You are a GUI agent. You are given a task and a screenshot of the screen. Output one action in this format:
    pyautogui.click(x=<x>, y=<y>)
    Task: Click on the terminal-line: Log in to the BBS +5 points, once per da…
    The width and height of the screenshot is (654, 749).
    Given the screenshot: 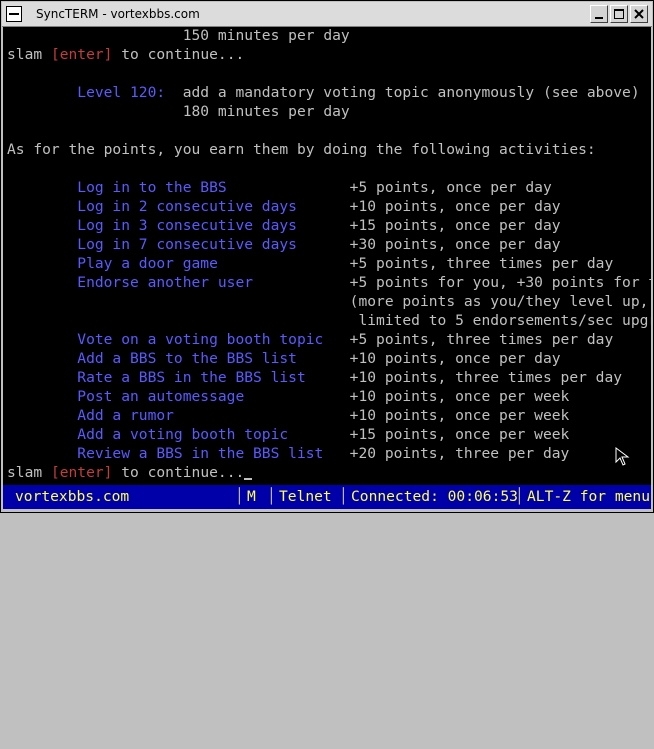 What is the action you would take?
    pyautogui.click(x=279, y=187)
    